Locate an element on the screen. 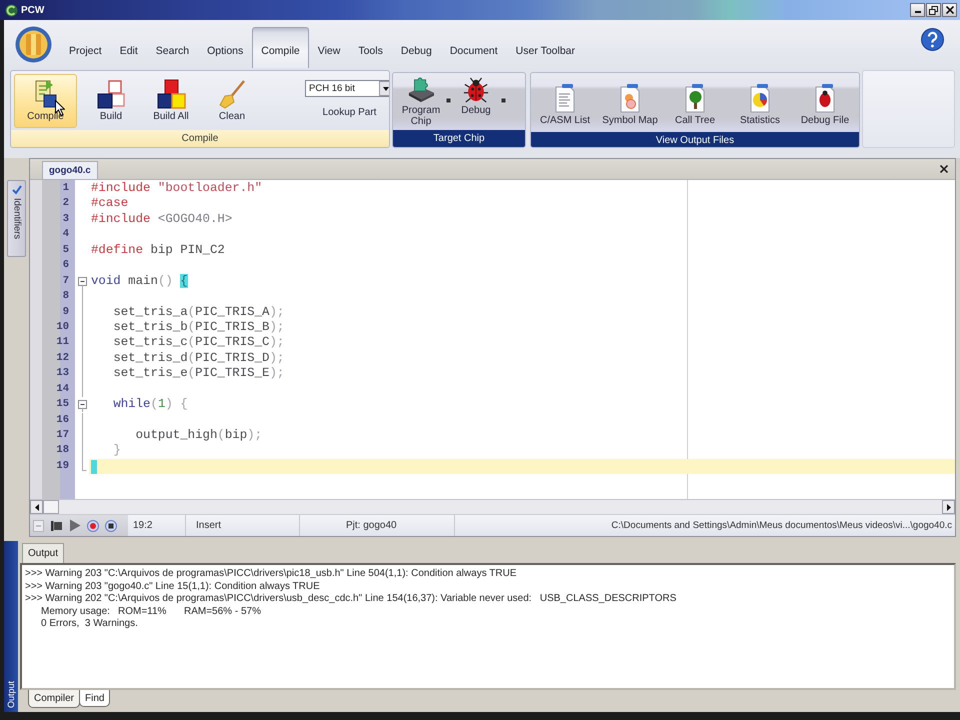 The height and width of the screenshot is (720, 960). check-icon is located at coordinates (17, 190).